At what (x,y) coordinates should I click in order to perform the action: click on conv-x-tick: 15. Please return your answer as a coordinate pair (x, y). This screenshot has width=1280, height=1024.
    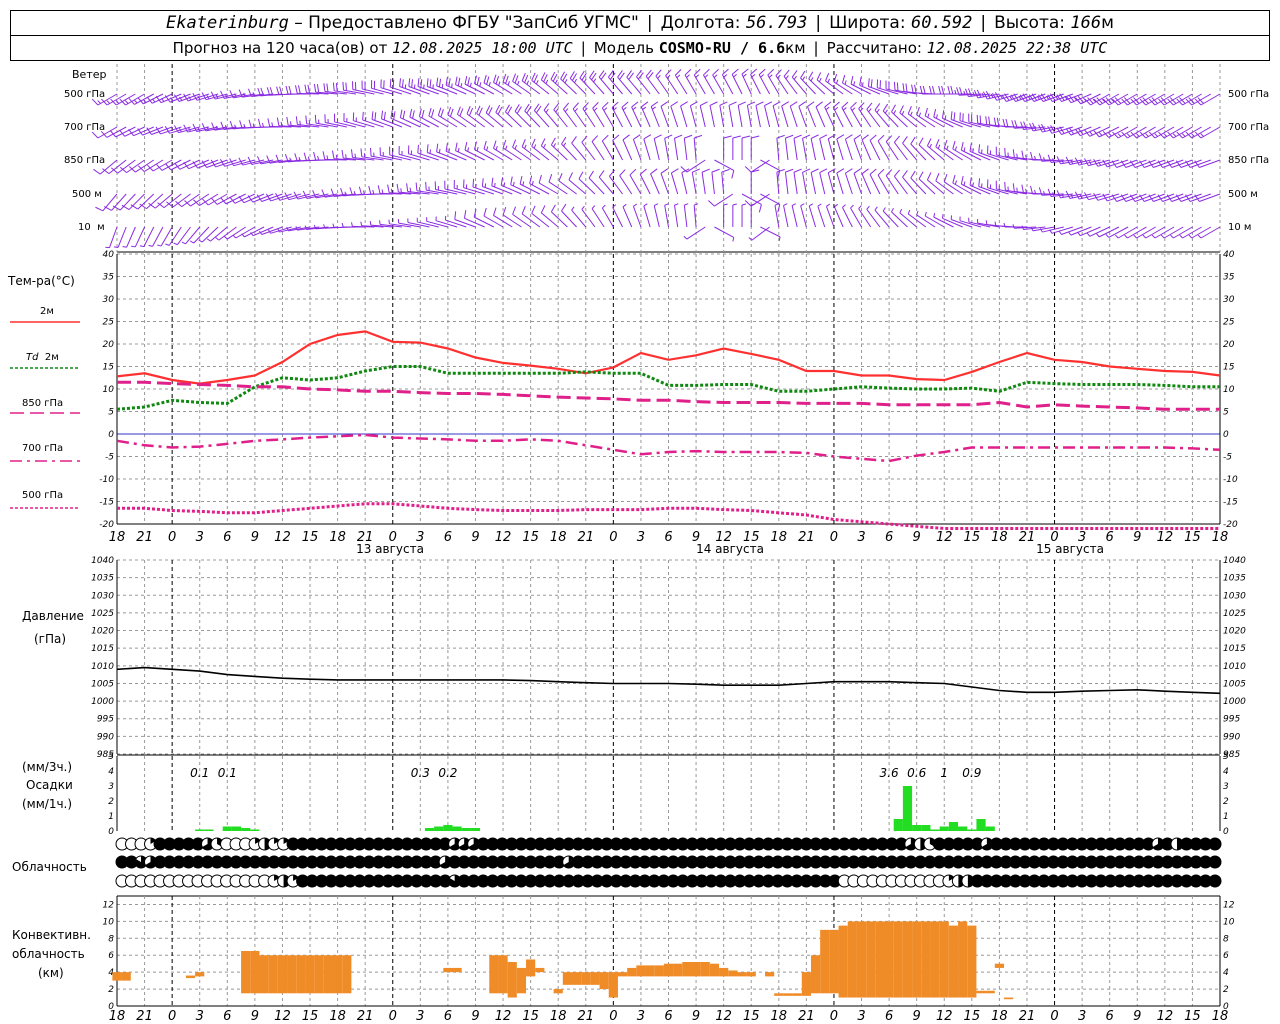
    Looking at the image, I should click on (751, 1016).